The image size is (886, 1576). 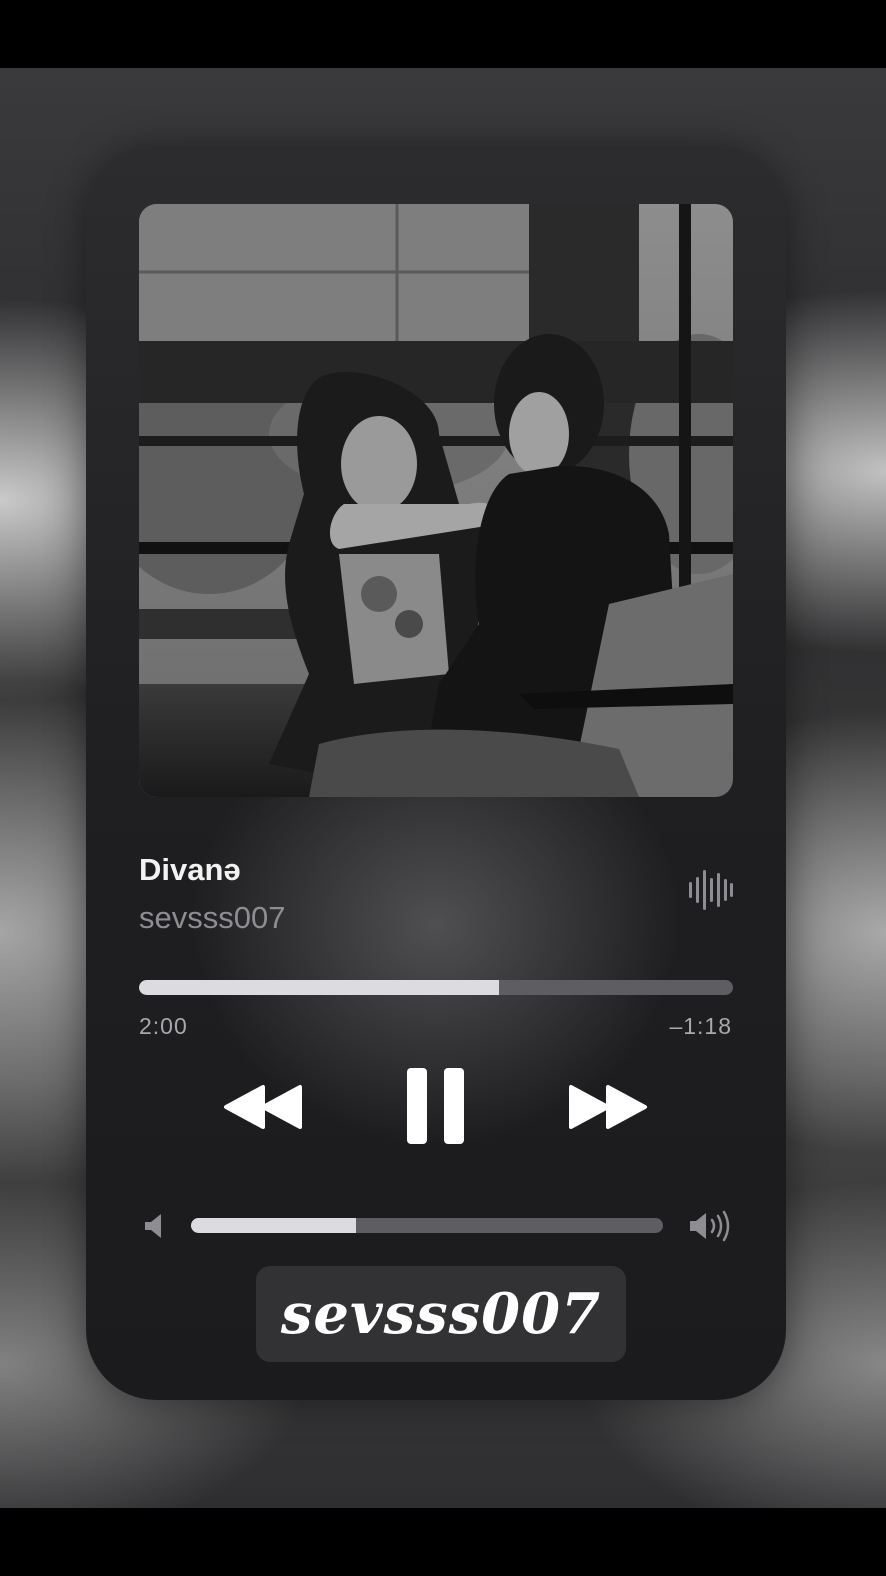 I want to click on rewind-icon, so click(x=263, y=1107).